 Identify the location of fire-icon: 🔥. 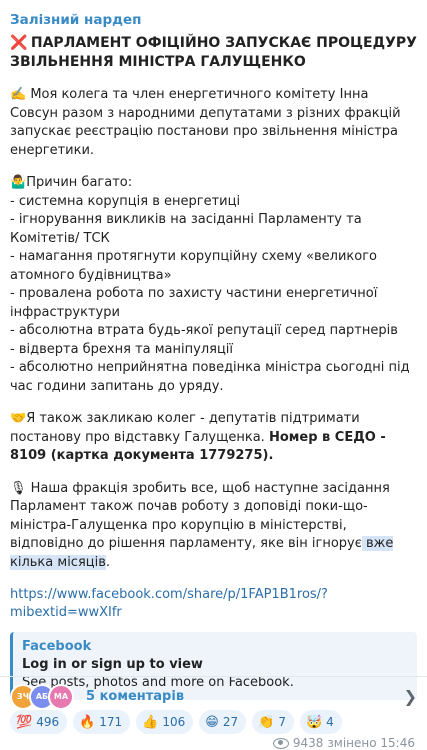
(87, 722).